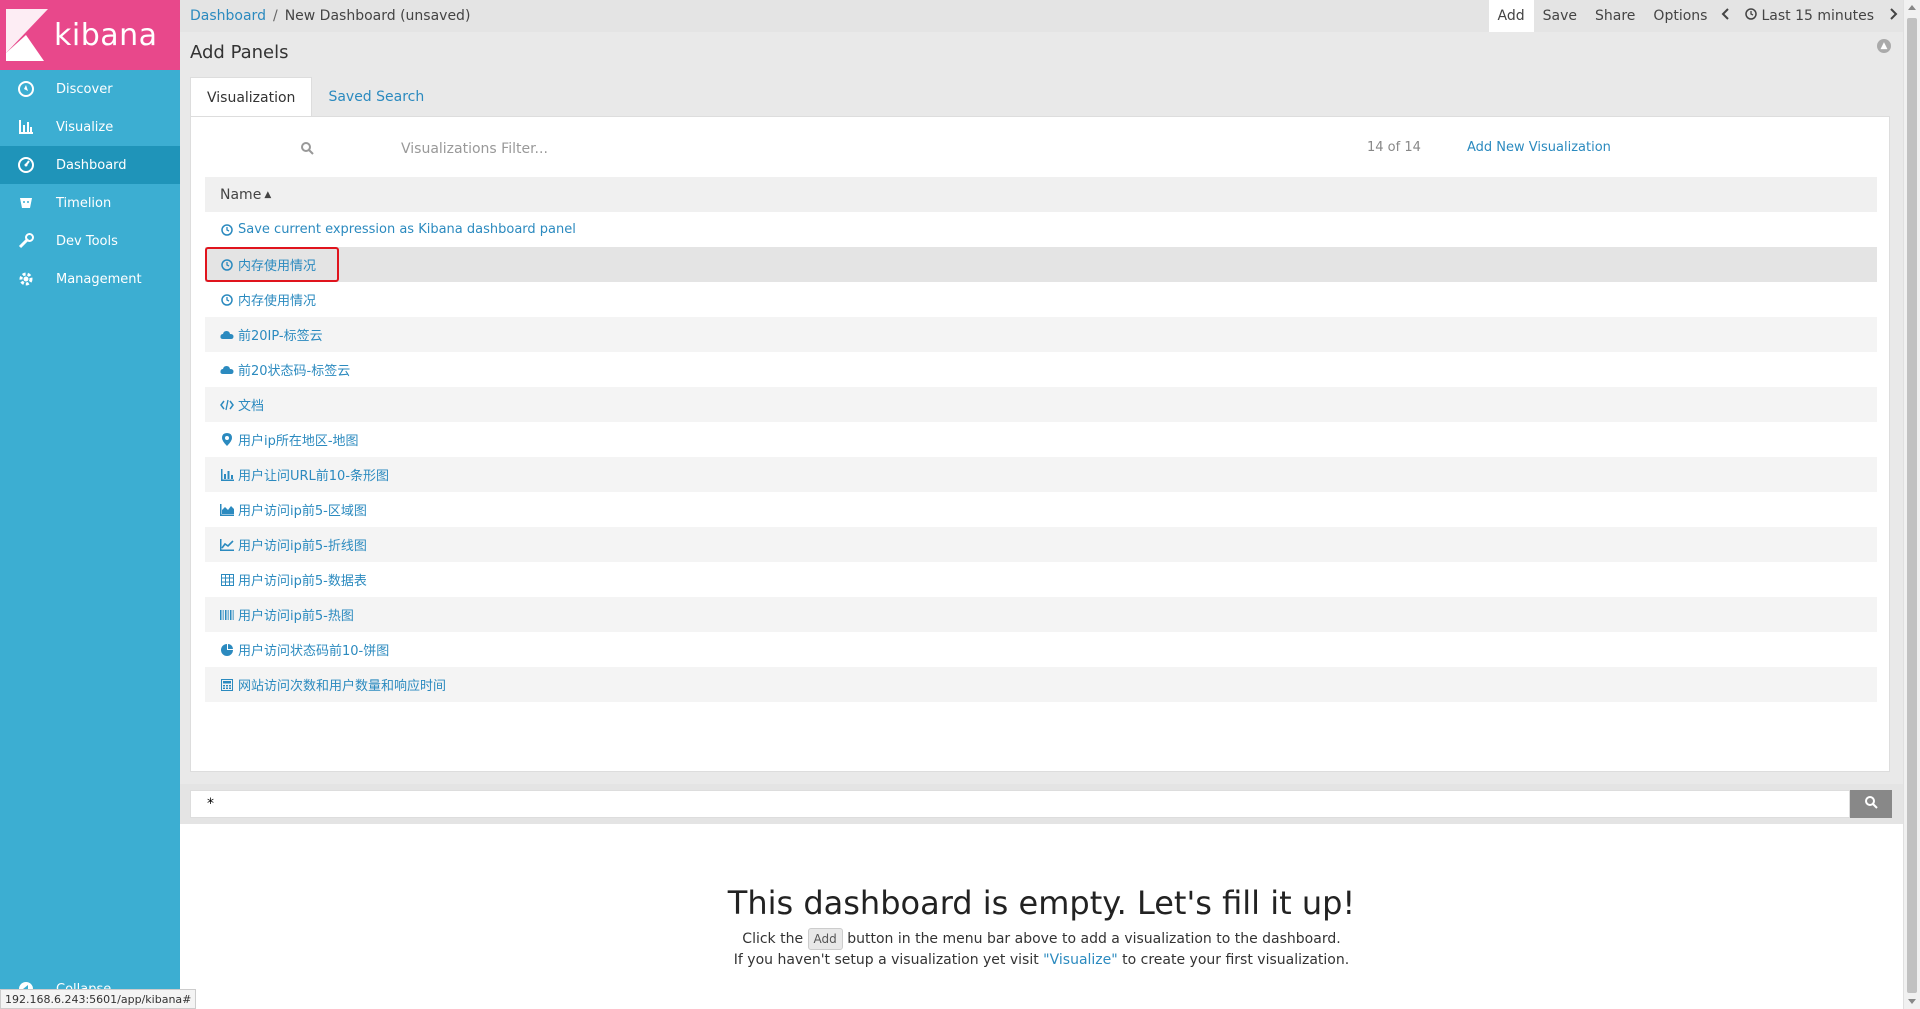 The width and height of the screenshot is (1920, 1009). I want to click on time-picker: Last 15 minutes, so click(1809, 16).